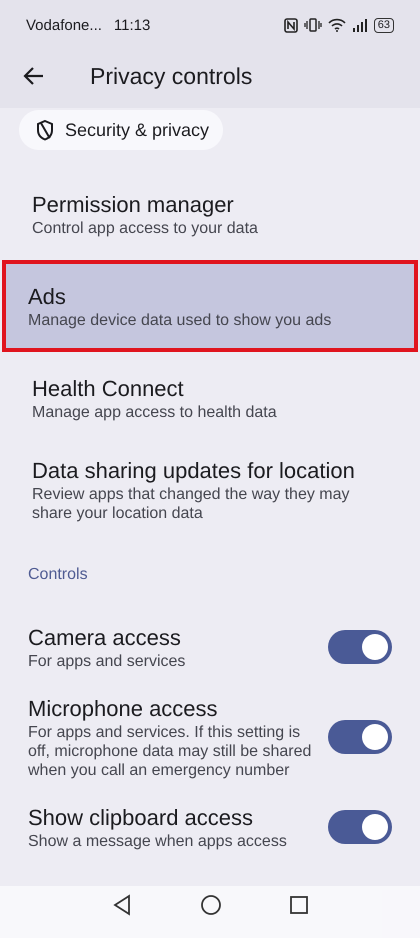 Image resolution: width=420 pixels, height=938 pixels. I want to click on settings-item: Ads Manage device data used to show you ads, so click(210, 306).